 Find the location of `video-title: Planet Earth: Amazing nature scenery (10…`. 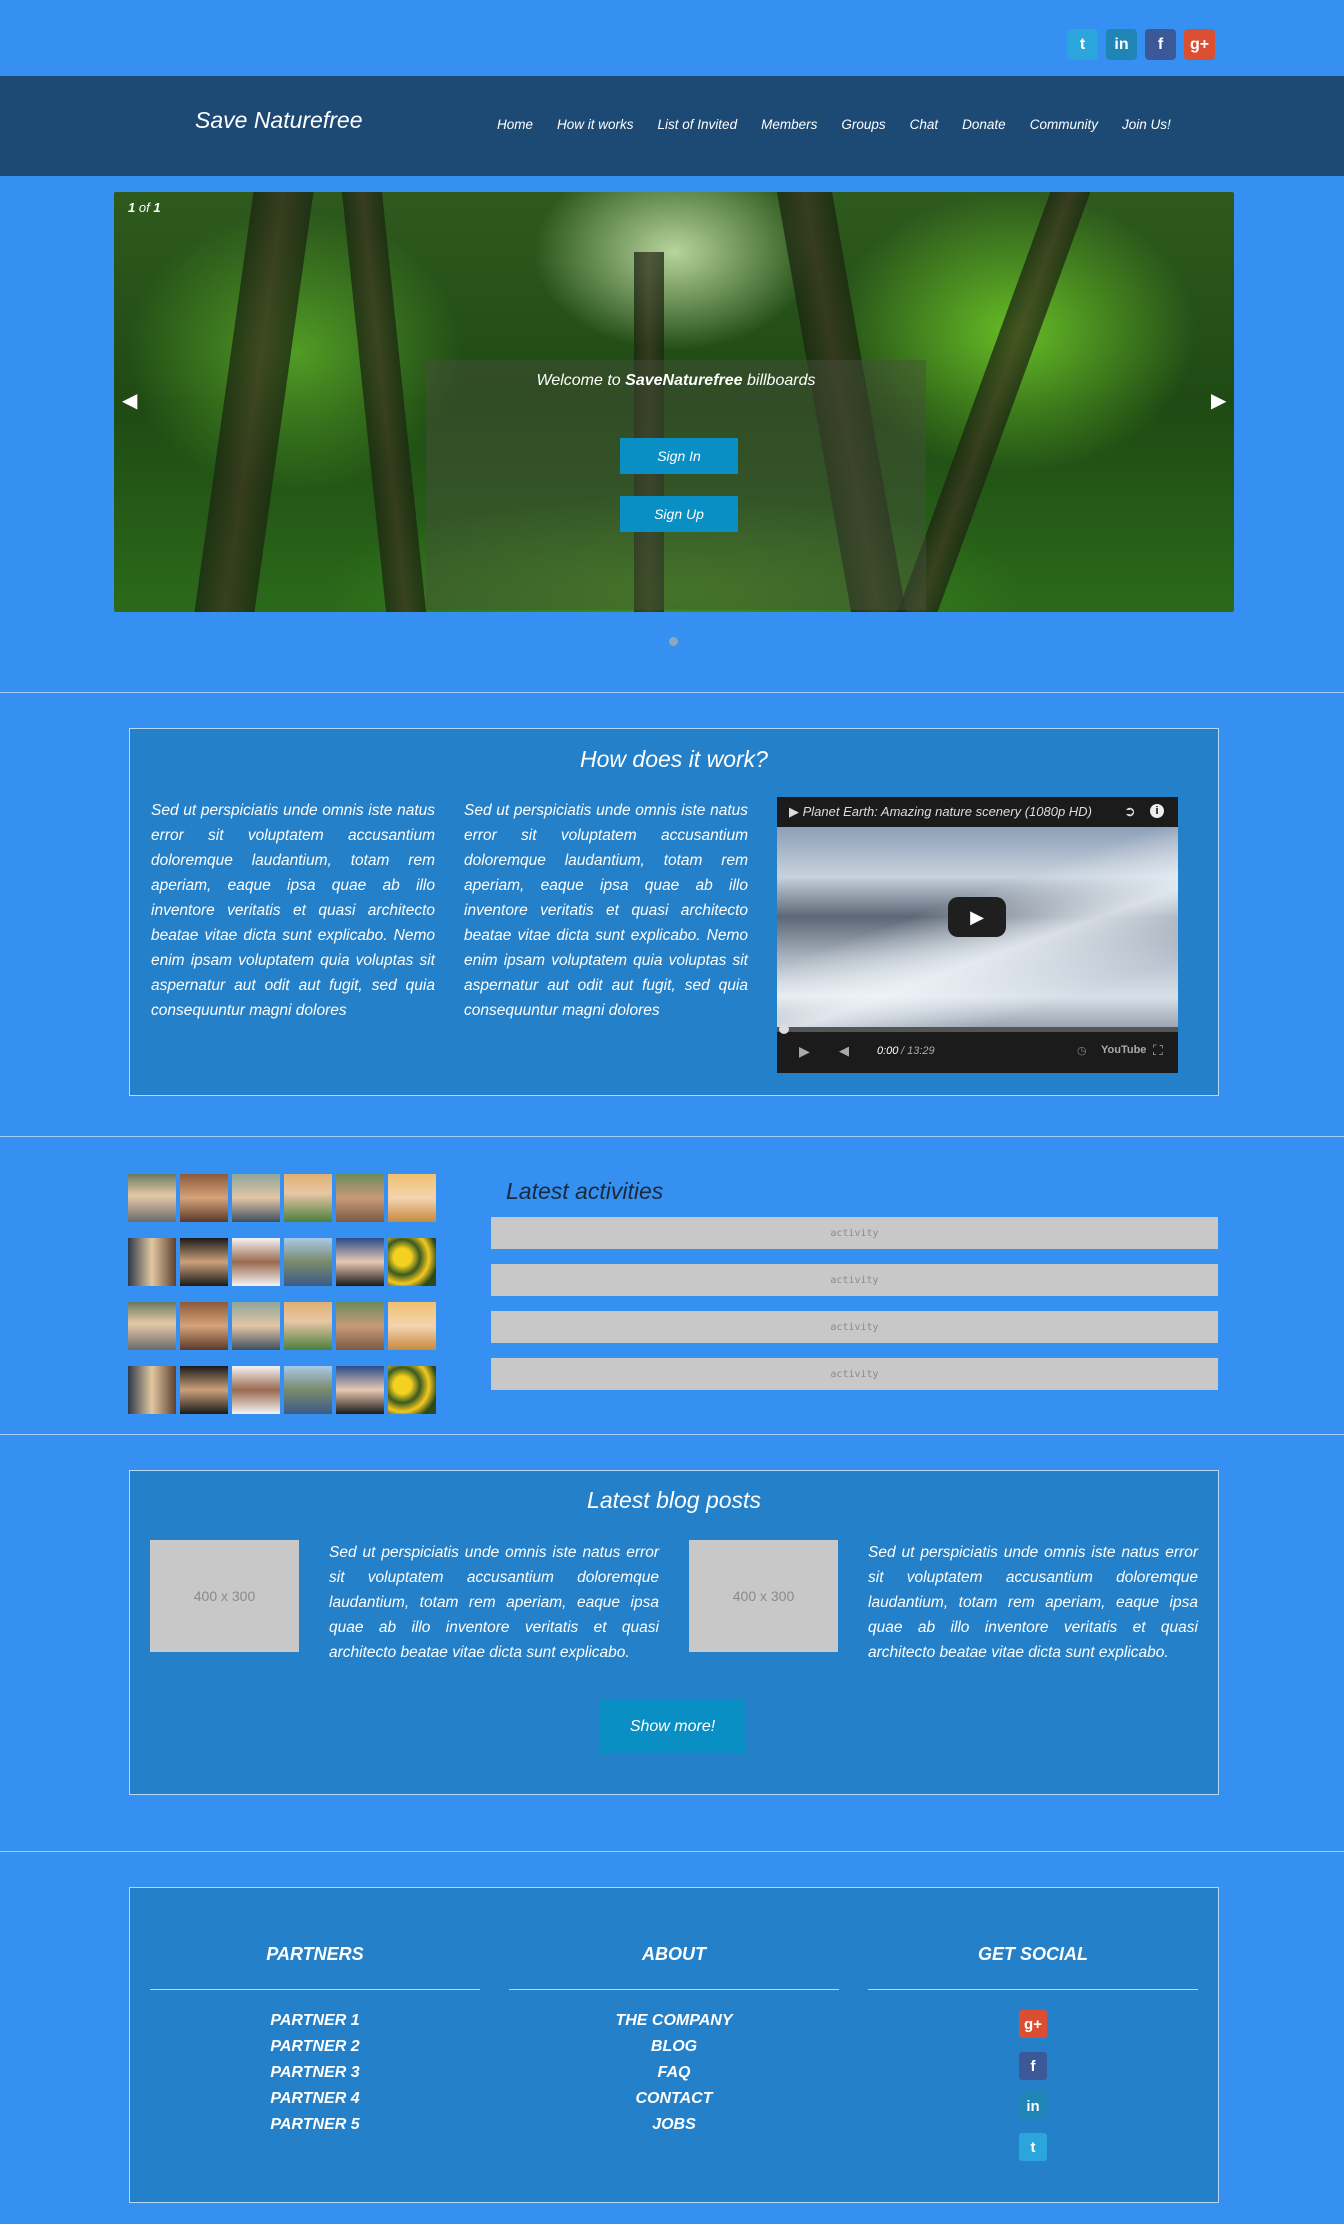

video-title: Planet Earth: Amazing nature scenery (10… is located at coordinates (947, 811).